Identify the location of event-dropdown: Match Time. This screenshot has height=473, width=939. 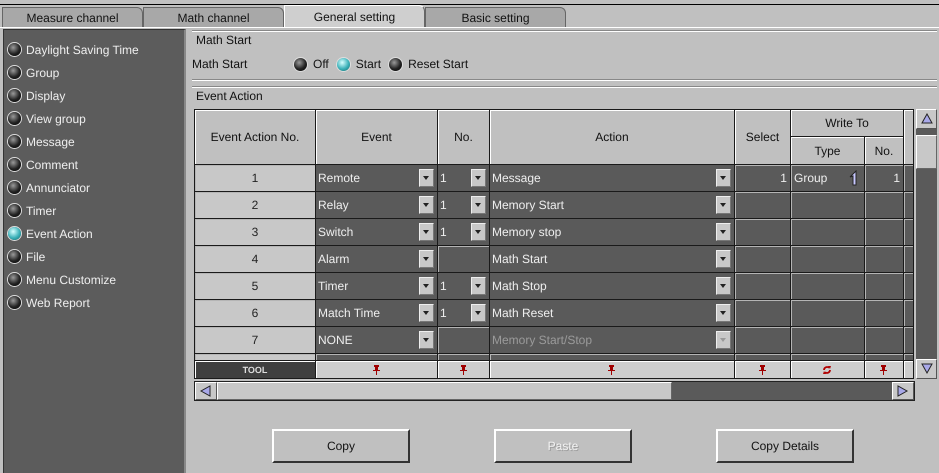
(376, 313).